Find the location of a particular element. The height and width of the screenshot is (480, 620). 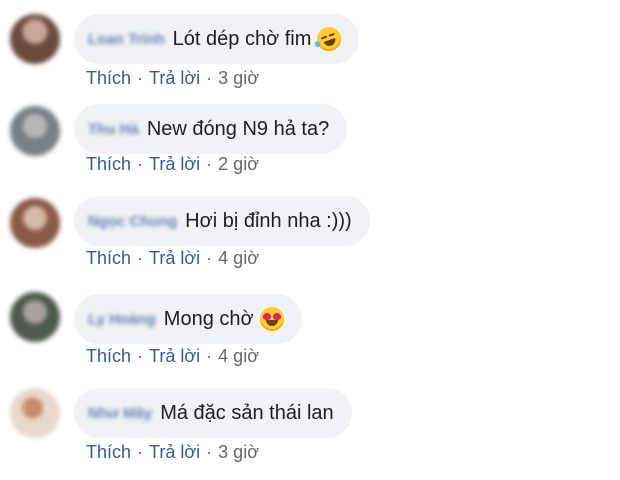

comment-bubble: Như Mây Má đặc sản thái lan is located at coordinates (213, 413).